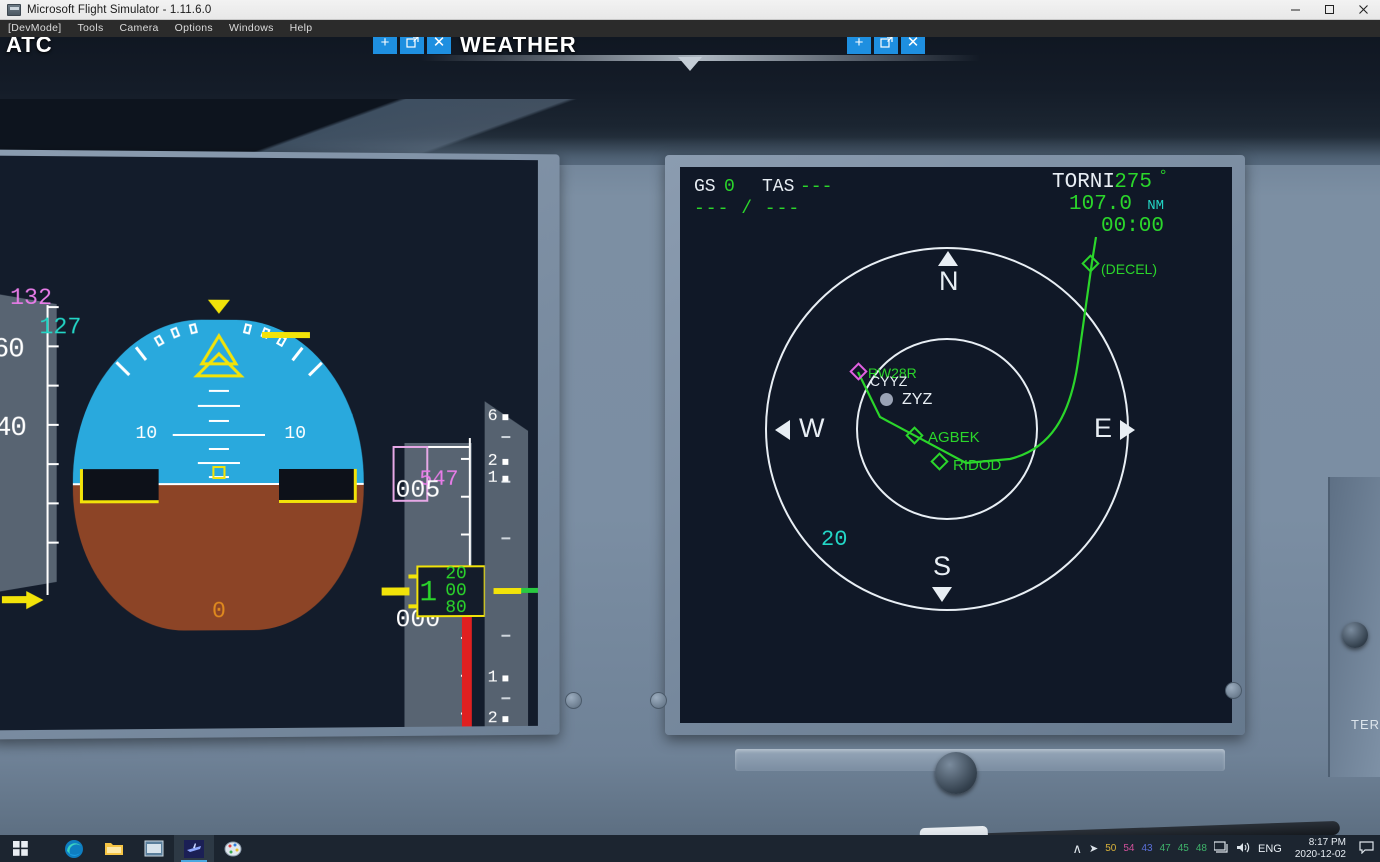 The width and height of the screenshot is (1380, 862). I want to click on language-indicator: ENG, so click(1270, 849).